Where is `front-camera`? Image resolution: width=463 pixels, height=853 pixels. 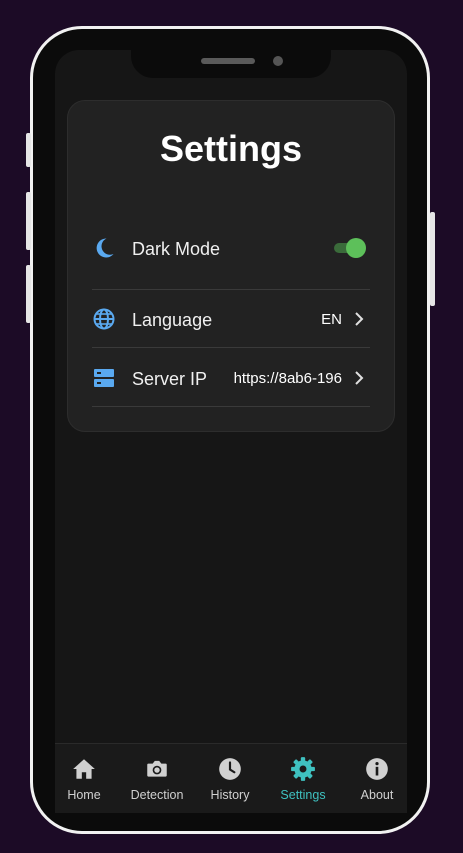 front-camera is located at coordinates (278, 61).